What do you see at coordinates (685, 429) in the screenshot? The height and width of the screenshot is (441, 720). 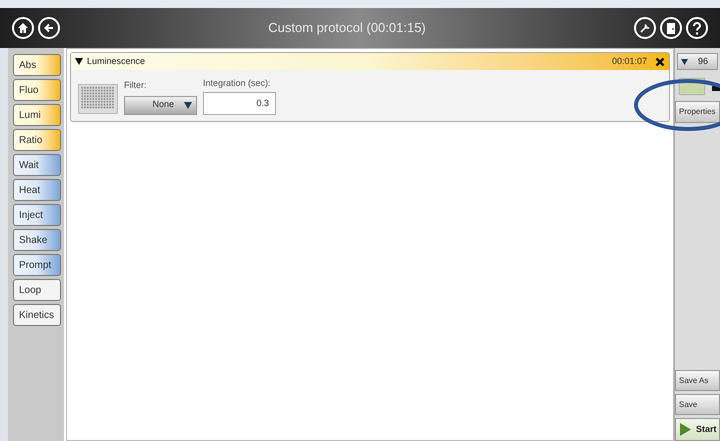 I see `play-icon` at bounding box center [685, 429].